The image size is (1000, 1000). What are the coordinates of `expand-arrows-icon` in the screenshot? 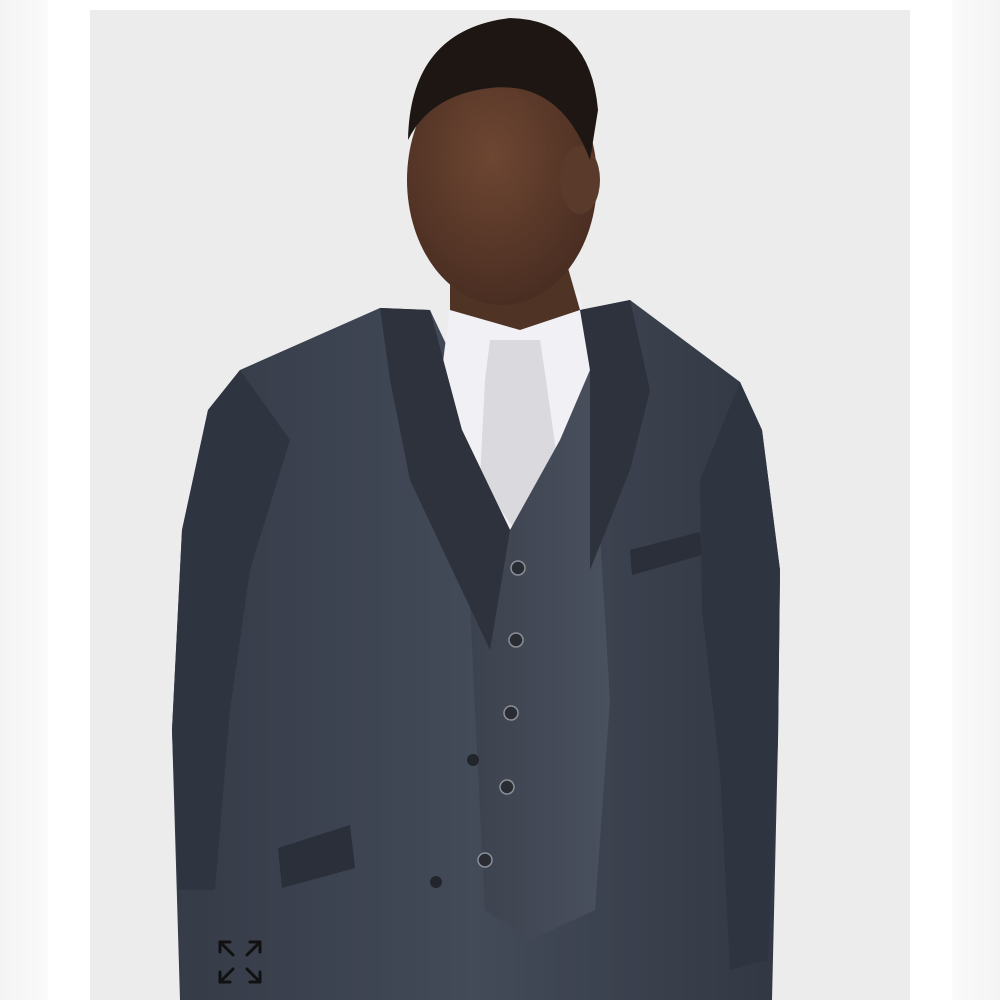 It's located at (240, 962).